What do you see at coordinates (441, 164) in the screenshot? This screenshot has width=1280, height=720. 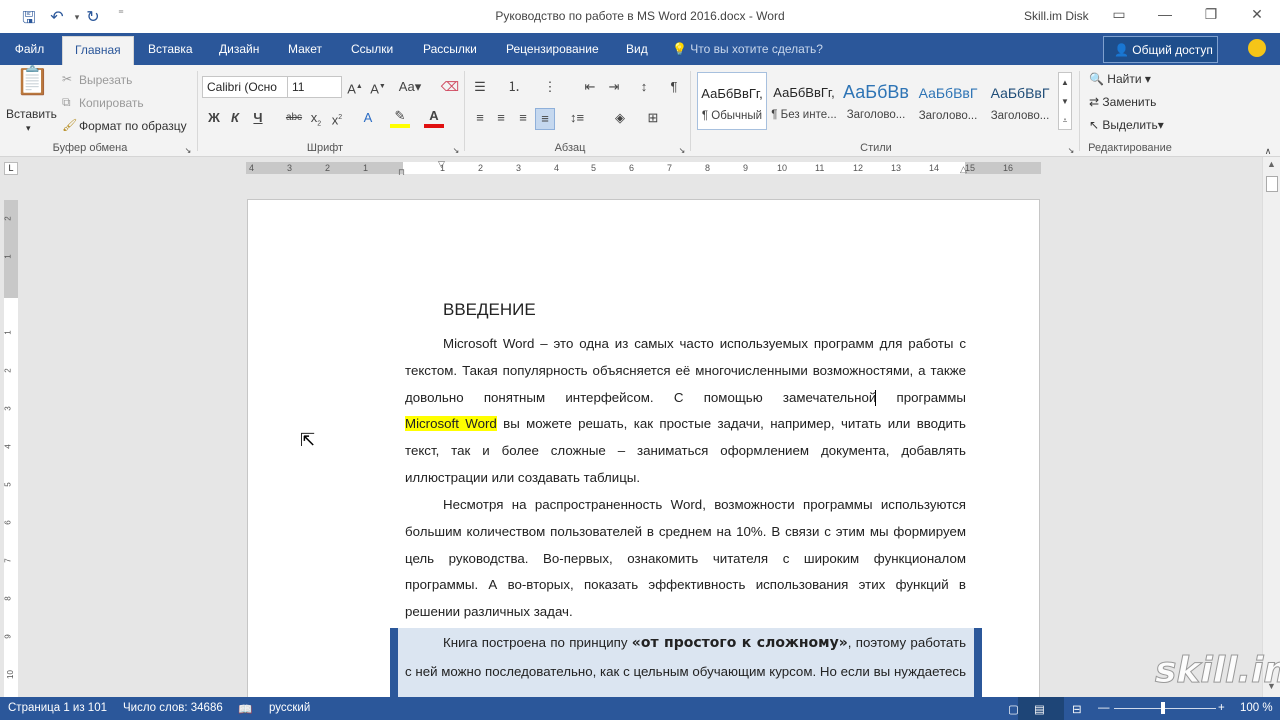 I see `first-line-indent-marker: ▽` at bounding box center [441, 164].